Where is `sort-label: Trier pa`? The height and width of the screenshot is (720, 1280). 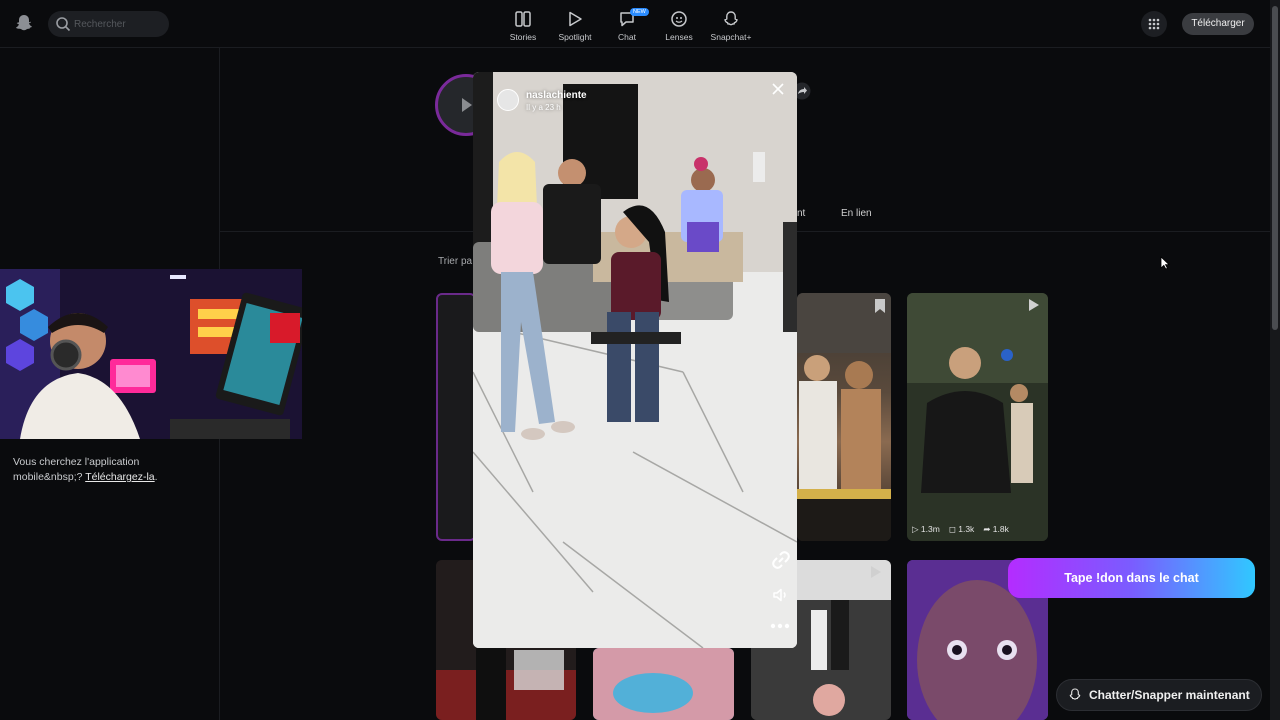 sort-label: Trier pa is located at coordinates (455, 261).